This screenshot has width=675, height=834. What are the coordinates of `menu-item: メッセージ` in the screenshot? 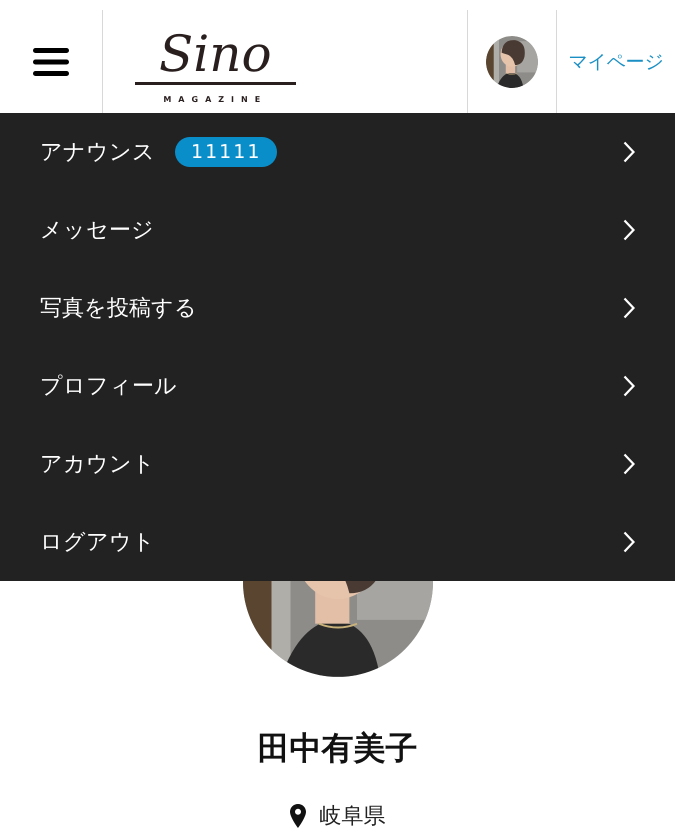 It's located at (337, 230).